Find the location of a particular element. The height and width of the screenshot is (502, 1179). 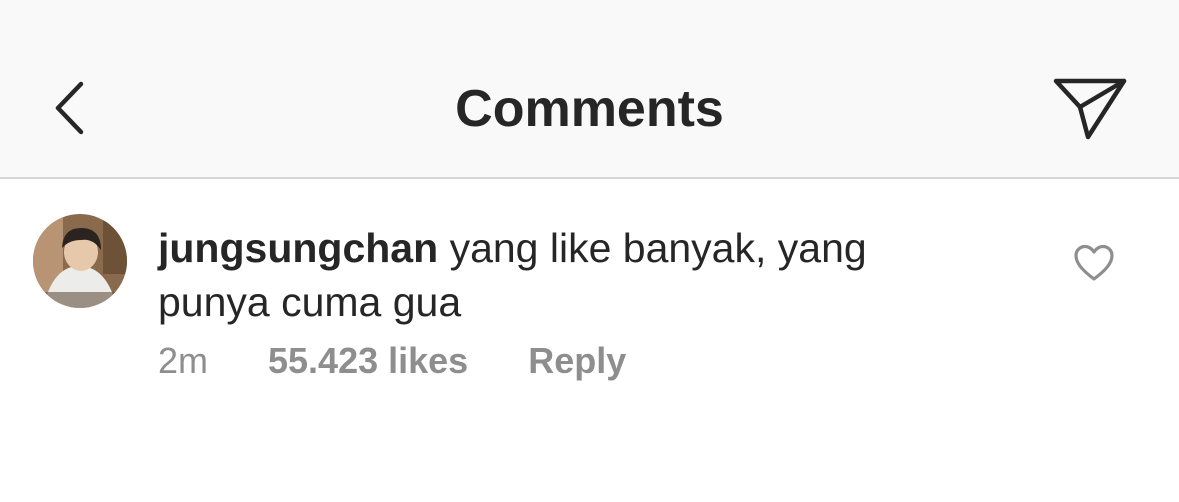

avatar-image is located at coordinates (80, 261).